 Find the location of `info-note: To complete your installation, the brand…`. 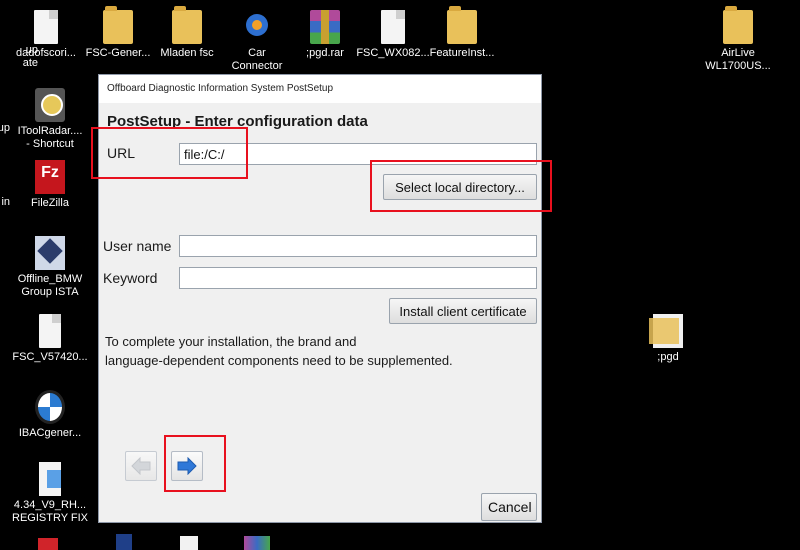

info-note: To complete your installation, the brand… is located at coordinates (315, 351).